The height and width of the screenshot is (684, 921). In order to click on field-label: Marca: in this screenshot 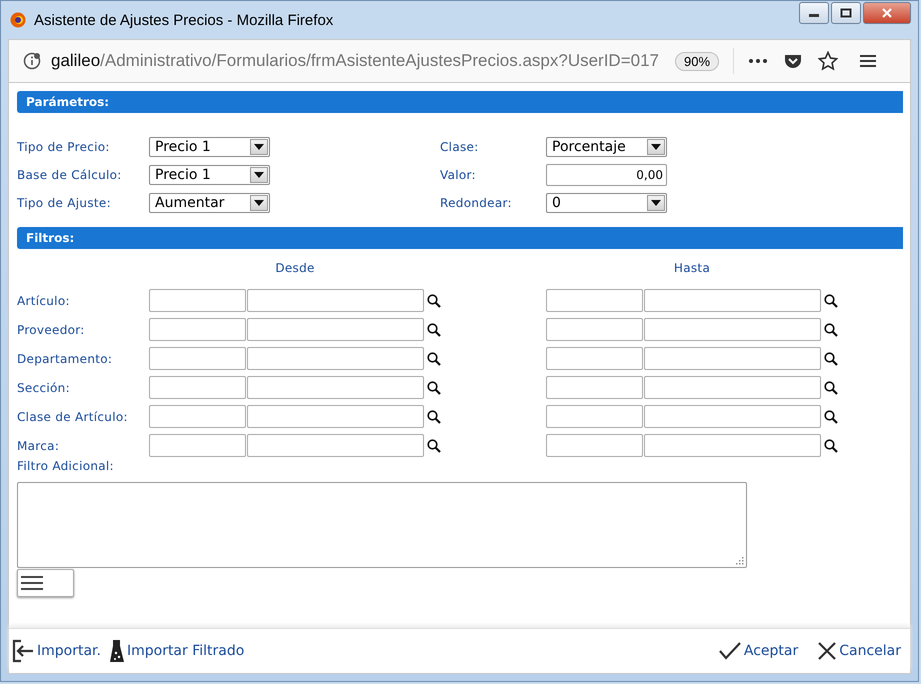, I will do `click(38, 445)`.